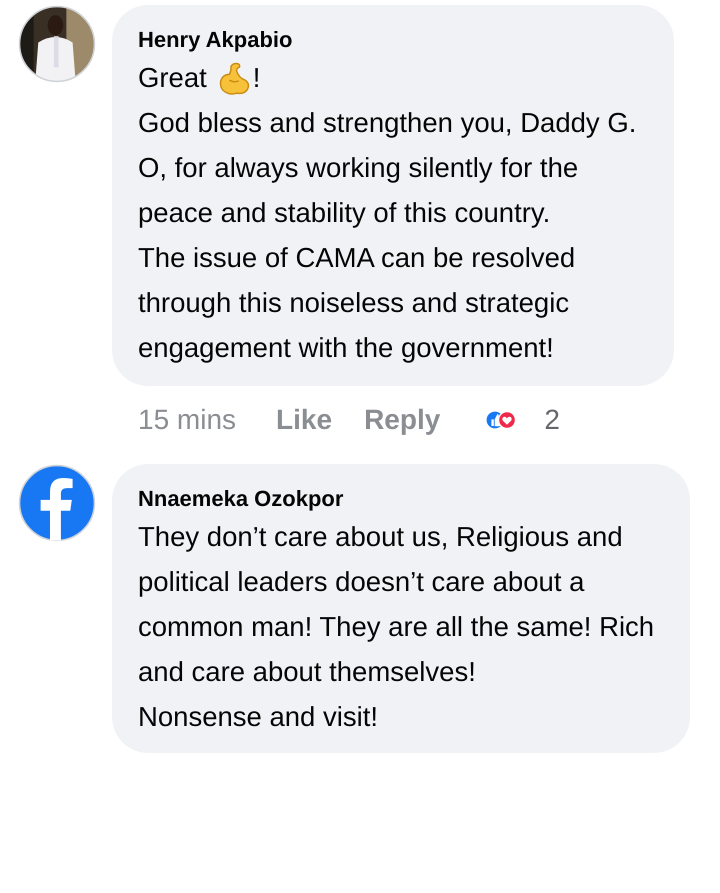 This screenshot has width=720, height=893. Describe the element at coordinates (397, 604) in the screenshot. I see `comment-text: They don’t care about us, Religious and political leaders doesn’t care about a common man! They are all the same! Rich and care about themselves!` at that location.